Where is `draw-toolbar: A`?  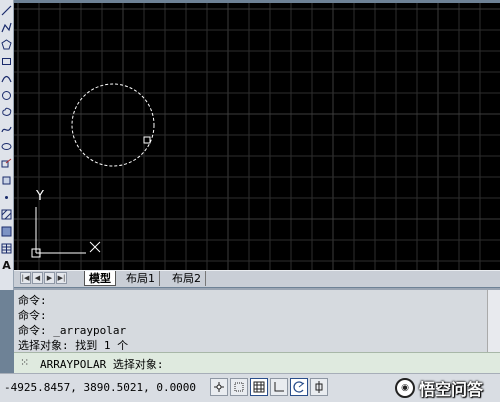 draw-toolbar: A is located at coordinates (7, 145).